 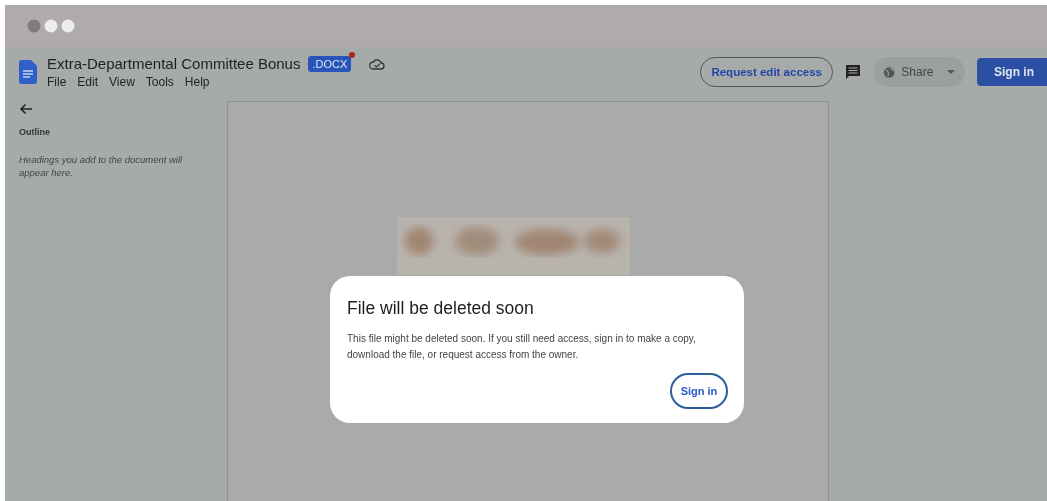 I want to click on dialog-sign-in-button: Sign in, so click(x=699, y=391).